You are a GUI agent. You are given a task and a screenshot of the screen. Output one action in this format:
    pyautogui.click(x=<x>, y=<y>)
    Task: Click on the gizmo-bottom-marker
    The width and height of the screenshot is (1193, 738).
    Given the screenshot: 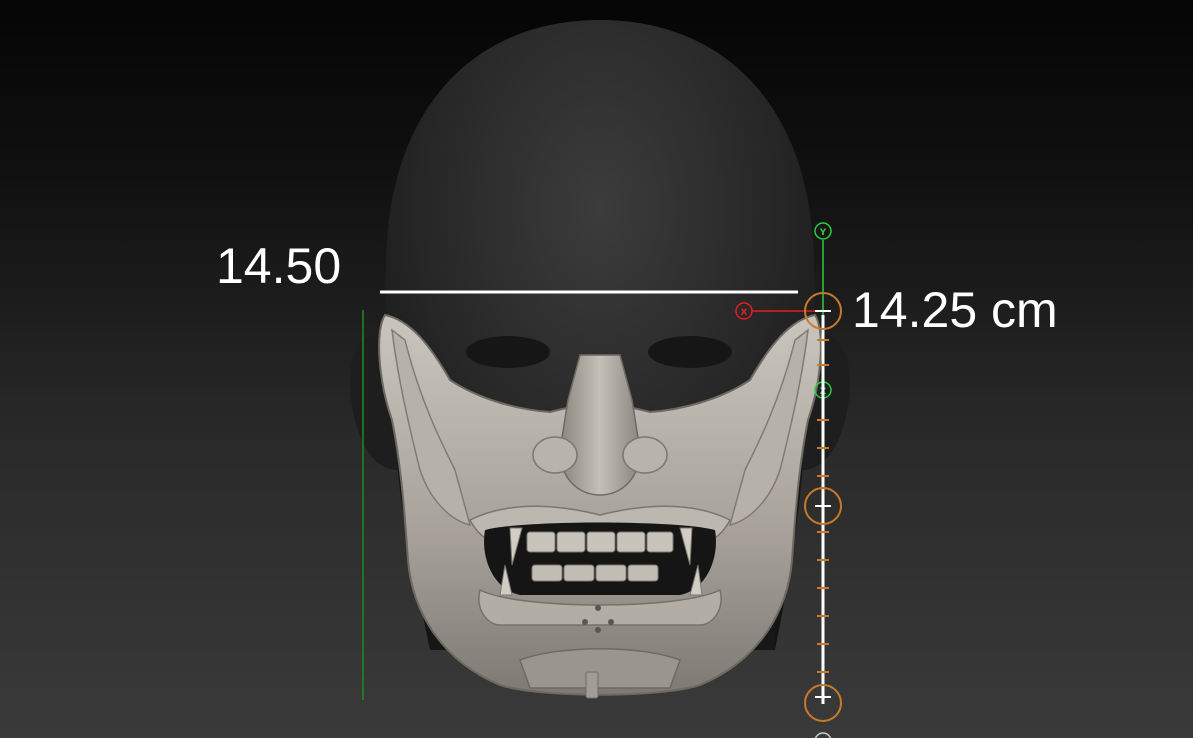 What is the action you would take?
    pyautogui.click(x=823, y=735)
    